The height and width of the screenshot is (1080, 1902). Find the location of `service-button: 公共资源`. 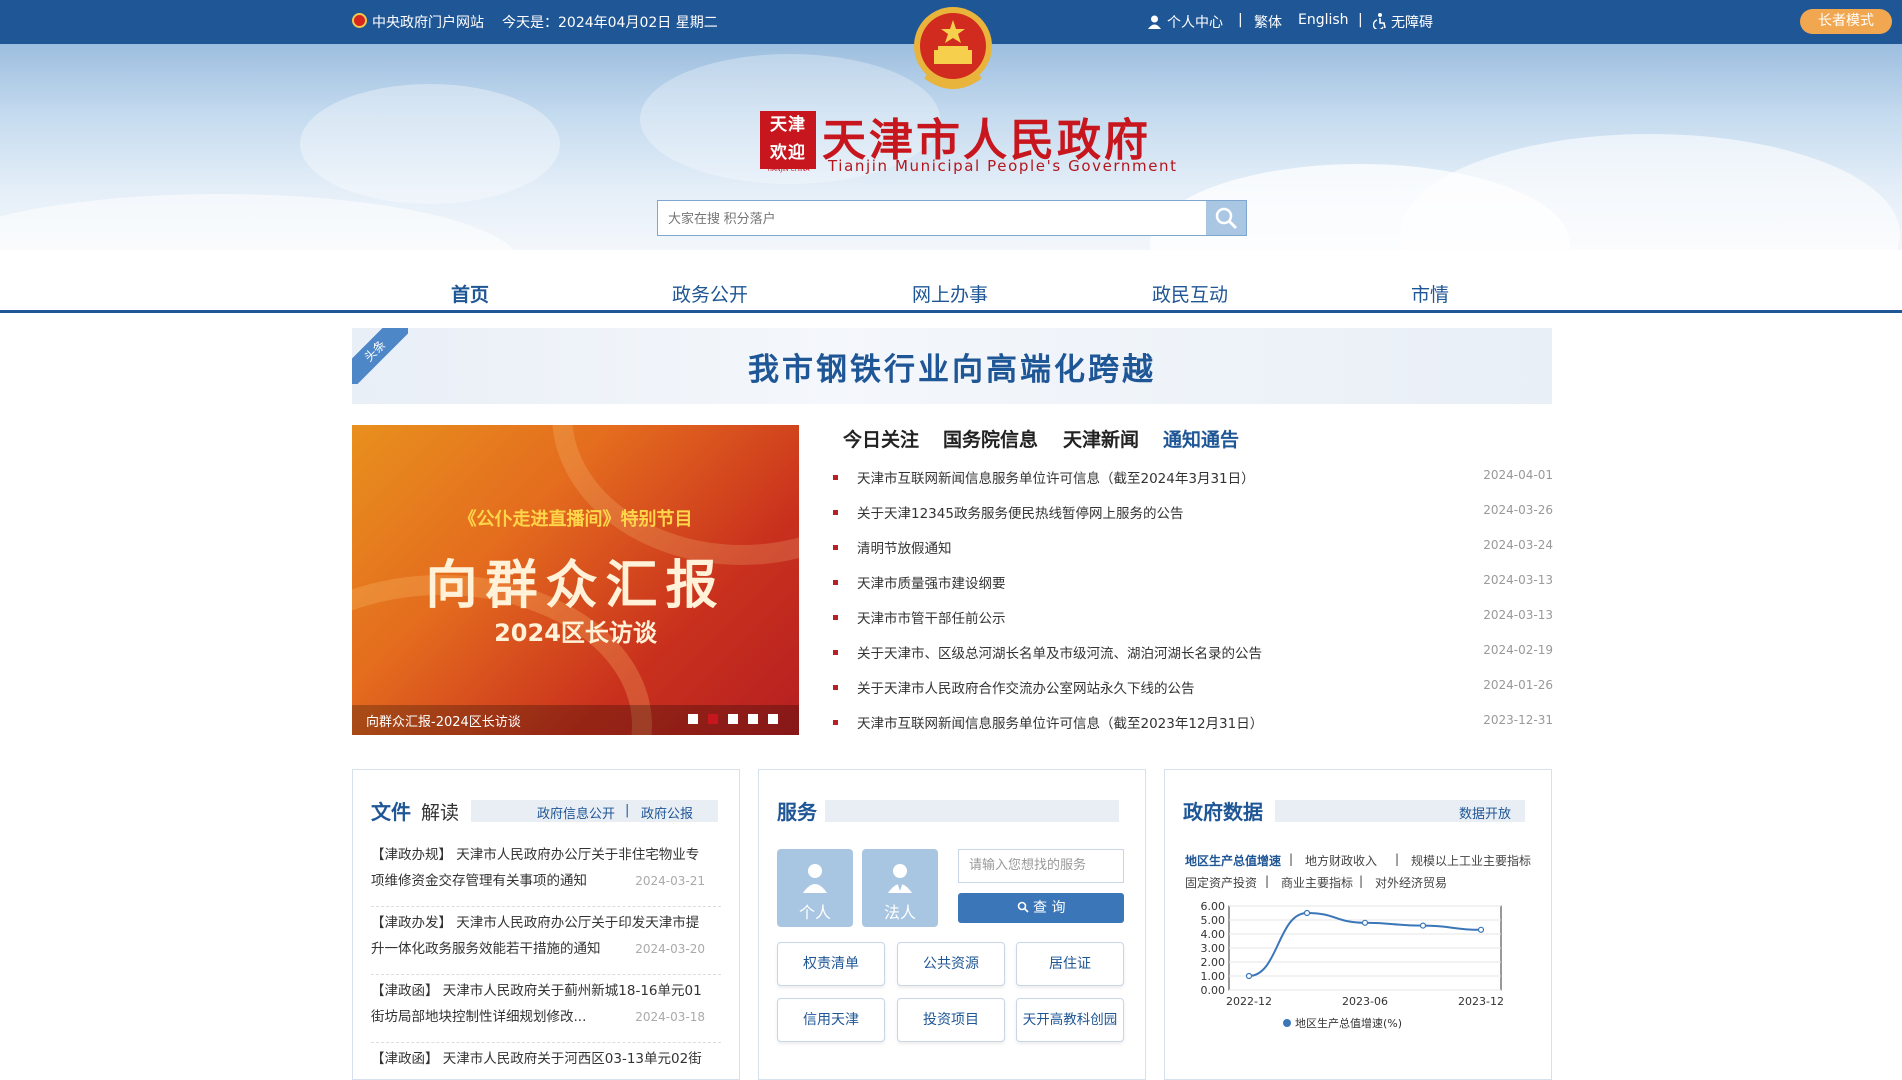

service-button: 公共资源 is located at coordinates (951, 964).